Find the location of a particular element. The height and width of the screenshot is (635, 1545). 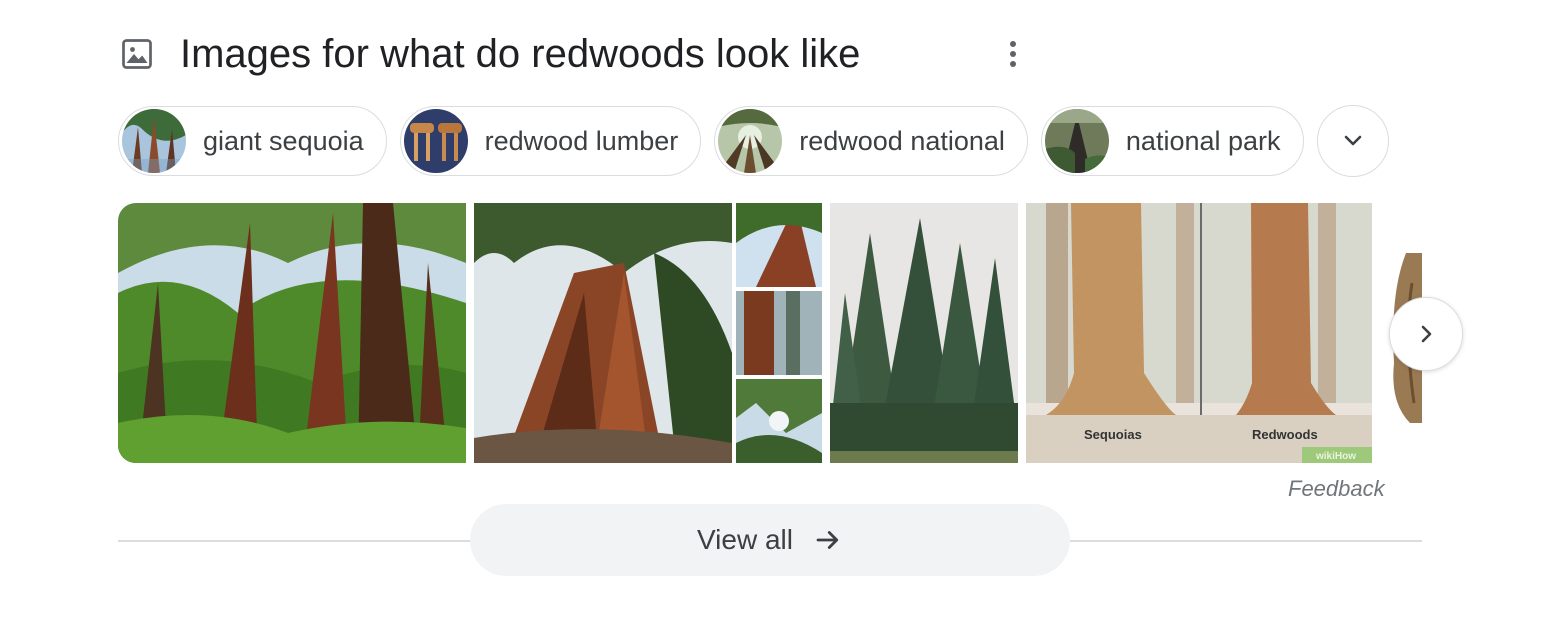

section-title: Images for what do redwoods look like is located at coordinates (520, 54).